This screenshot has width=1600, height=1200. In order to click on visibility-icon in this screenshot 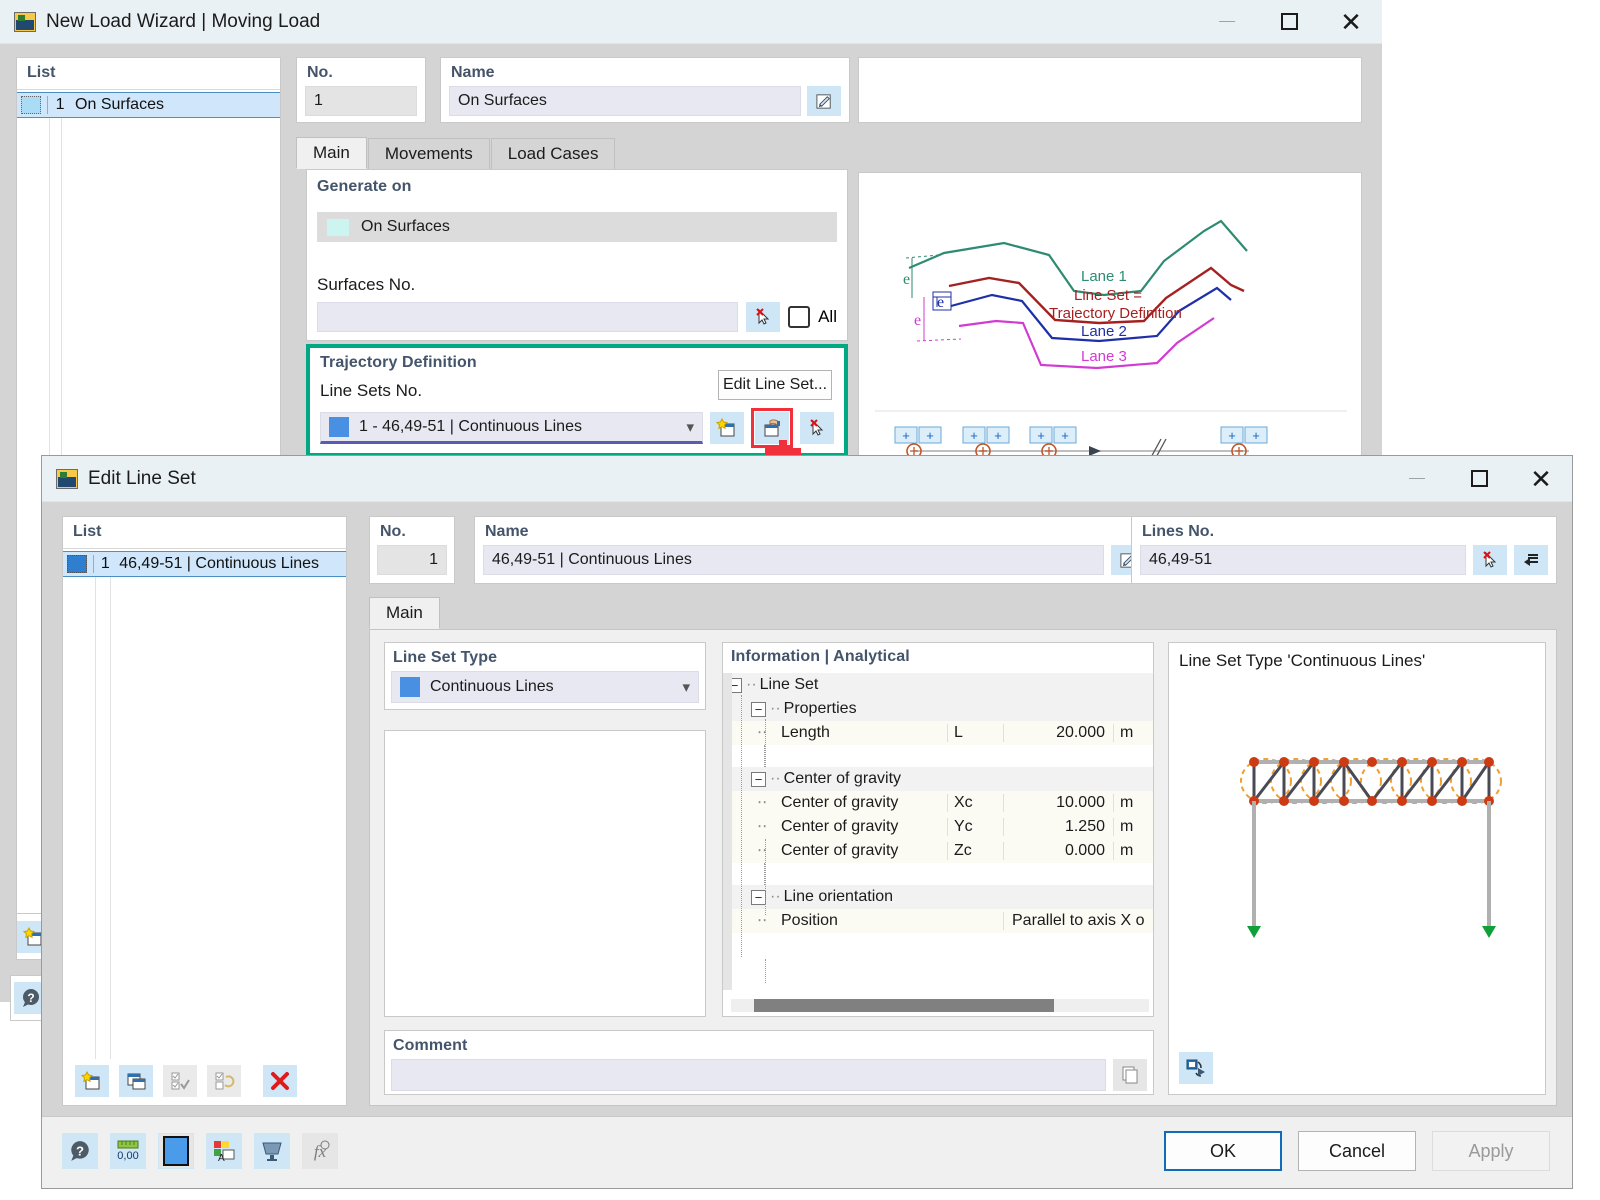, I will do `click(272, 1151)`.